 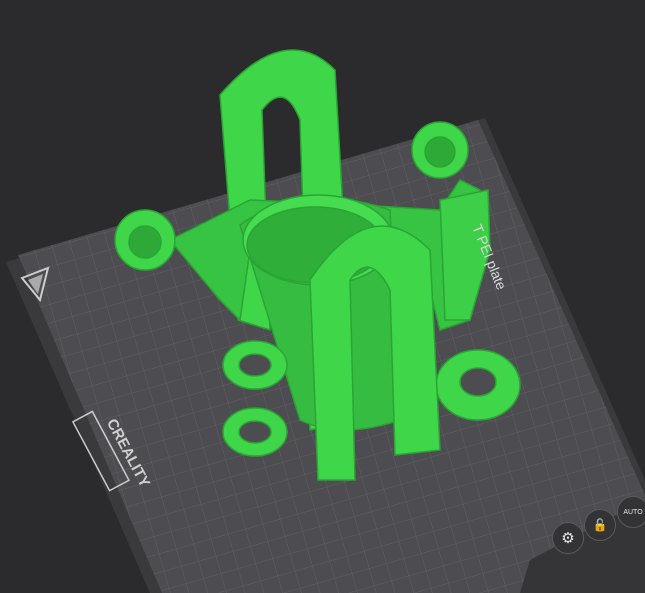 I want to click on gear-icon: ⚙, so click(x=568, y=538).